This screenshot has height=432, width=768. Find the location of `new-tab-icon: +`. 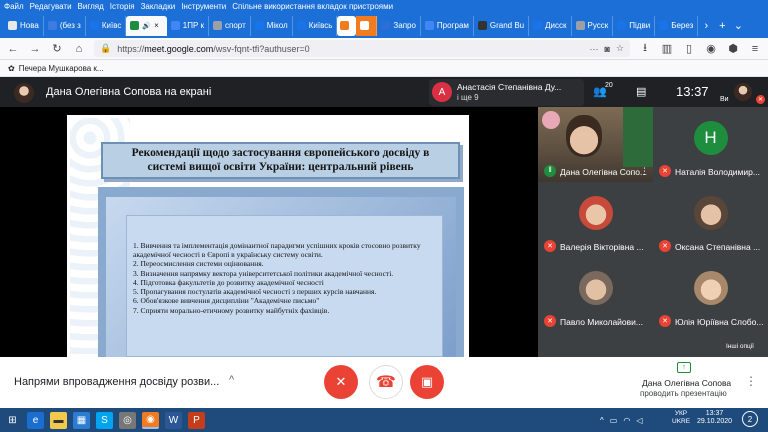

new-tab-icon: + is located at coordinates (722, 26).